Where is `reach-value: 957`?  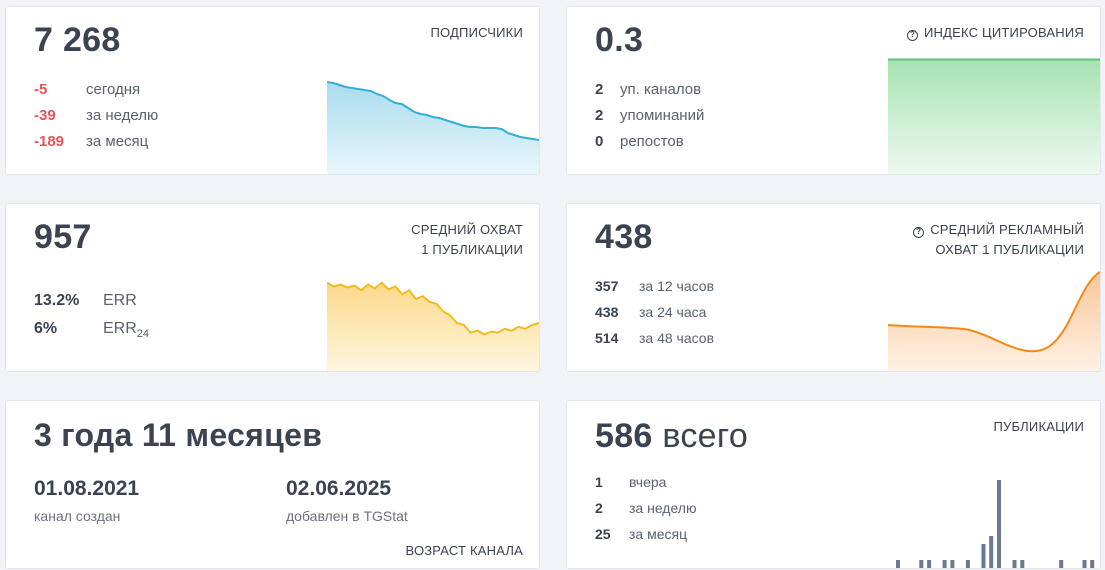 reach-value: 957 is located at coordinates (63, 237).